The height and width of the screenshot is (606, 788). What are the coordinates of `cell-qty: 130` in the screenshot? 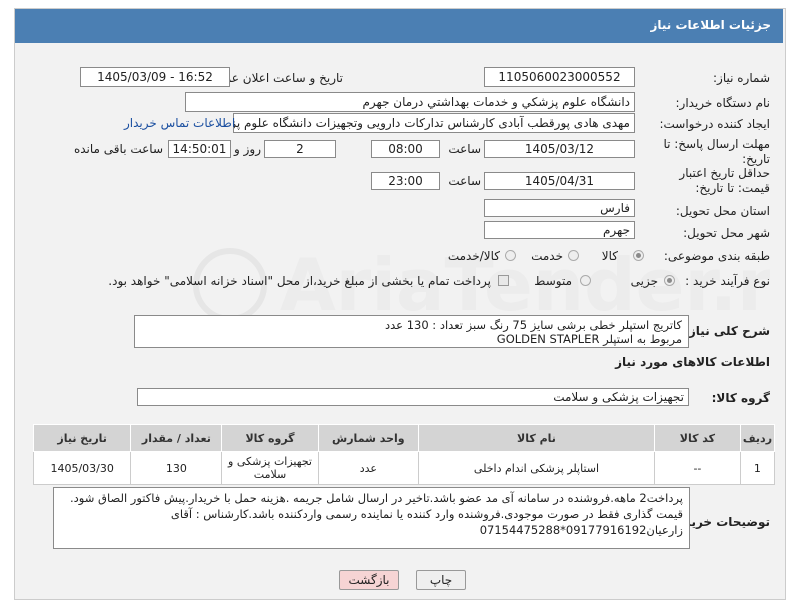 It's located at (176, 468).